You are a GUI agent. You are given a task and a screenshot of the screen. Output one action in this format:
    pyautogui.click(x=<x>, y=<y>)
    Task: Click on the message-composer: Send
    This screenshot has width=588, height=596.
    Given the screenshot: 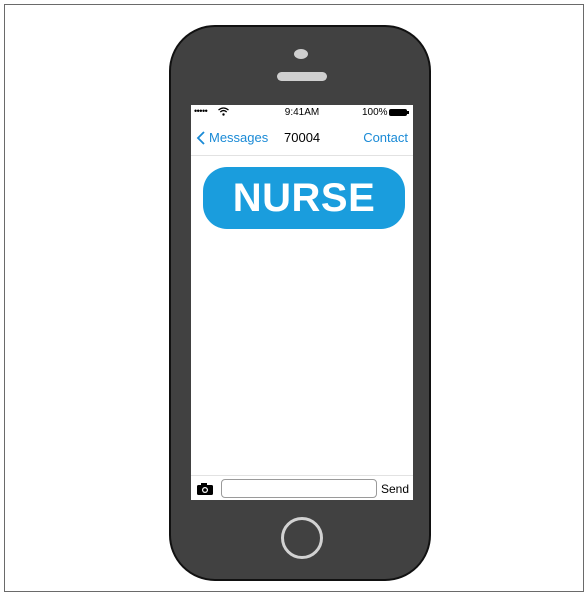 What is the action you would take?
    pyautogui.click(x=302, y=487)
    